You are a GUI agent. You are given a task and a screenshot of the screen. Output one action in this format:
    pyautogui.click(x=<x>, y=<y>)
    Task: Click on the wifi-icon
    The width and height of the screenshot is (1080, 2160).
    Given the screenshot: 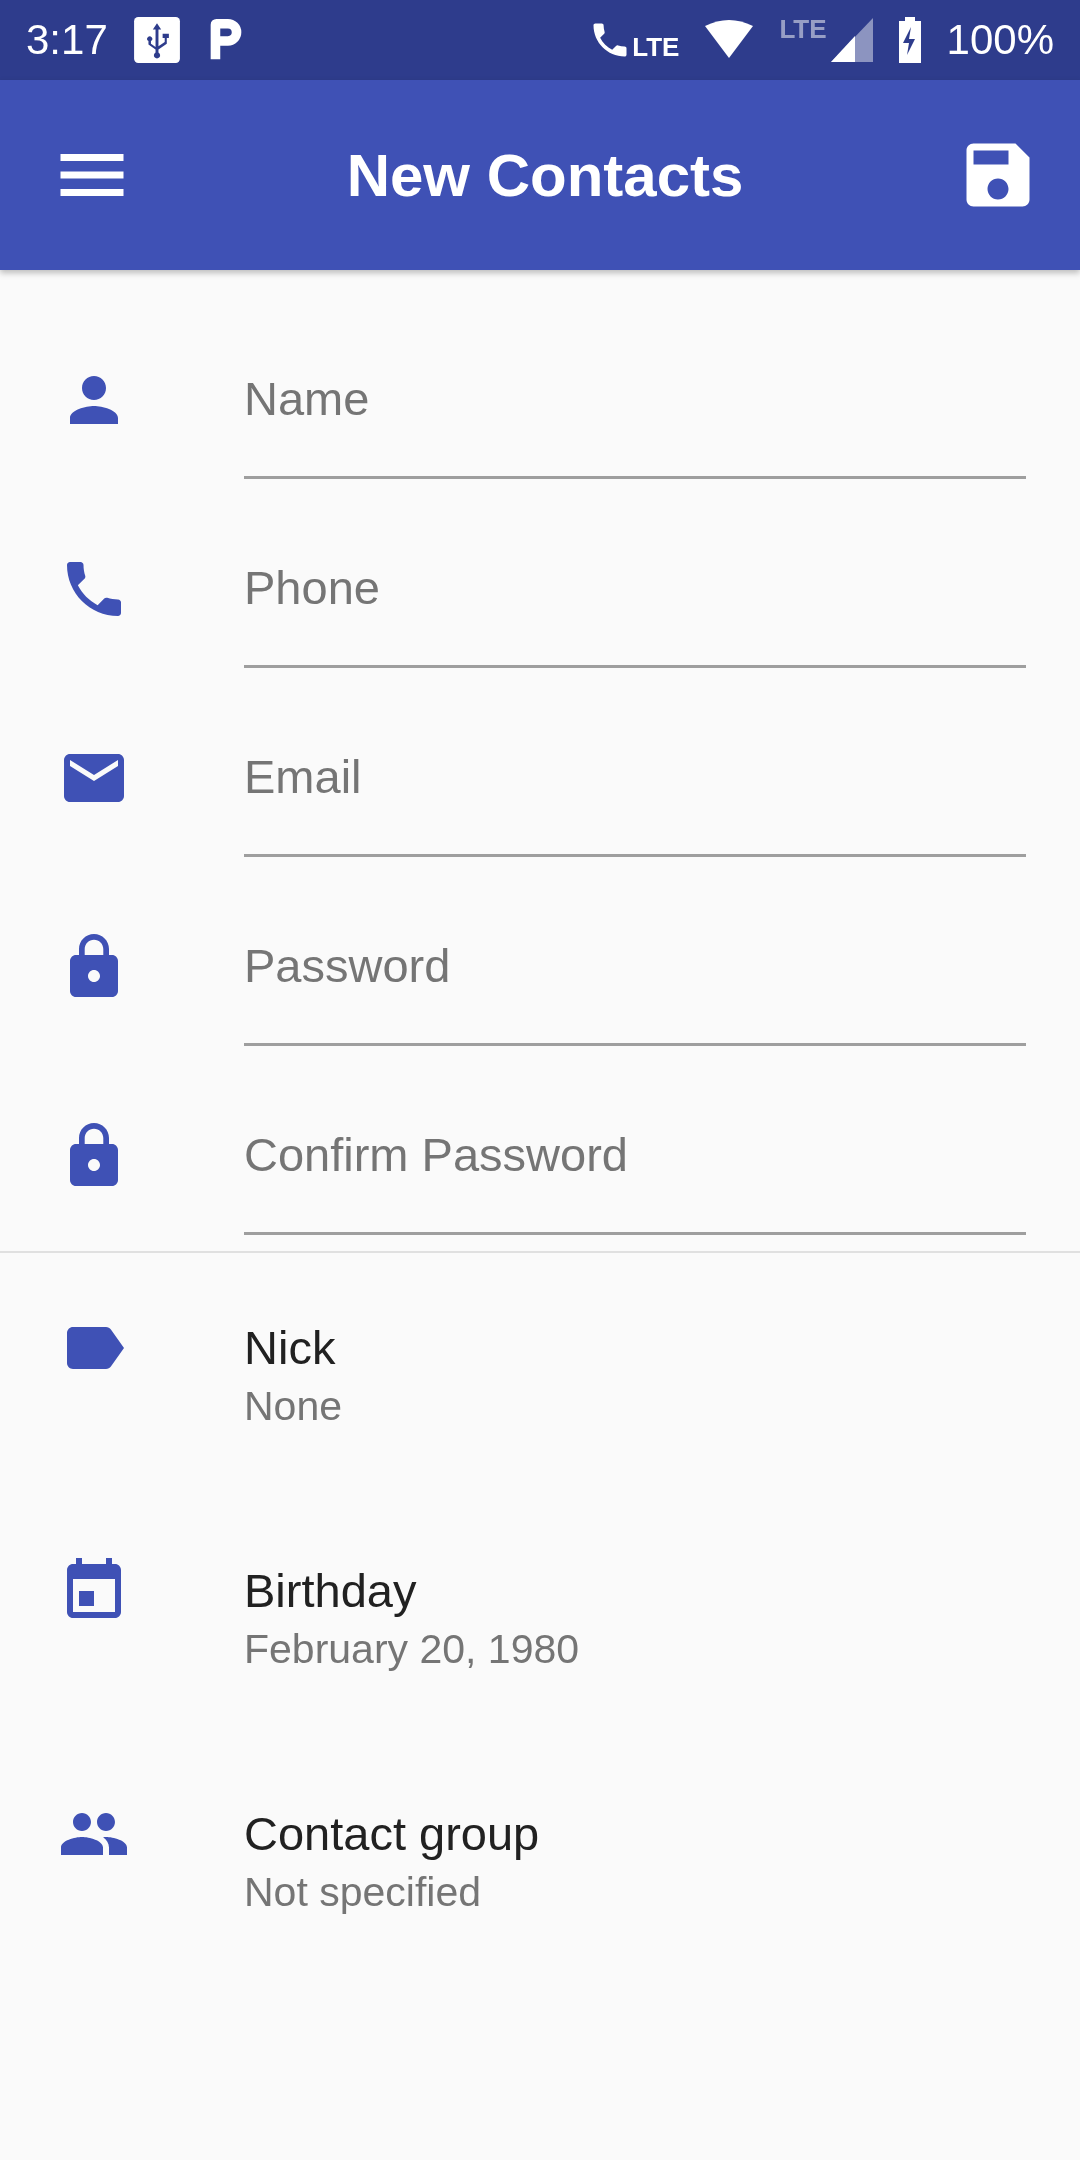 What is the action you would take?
    pyautogui.click(x=729, y=40)
    